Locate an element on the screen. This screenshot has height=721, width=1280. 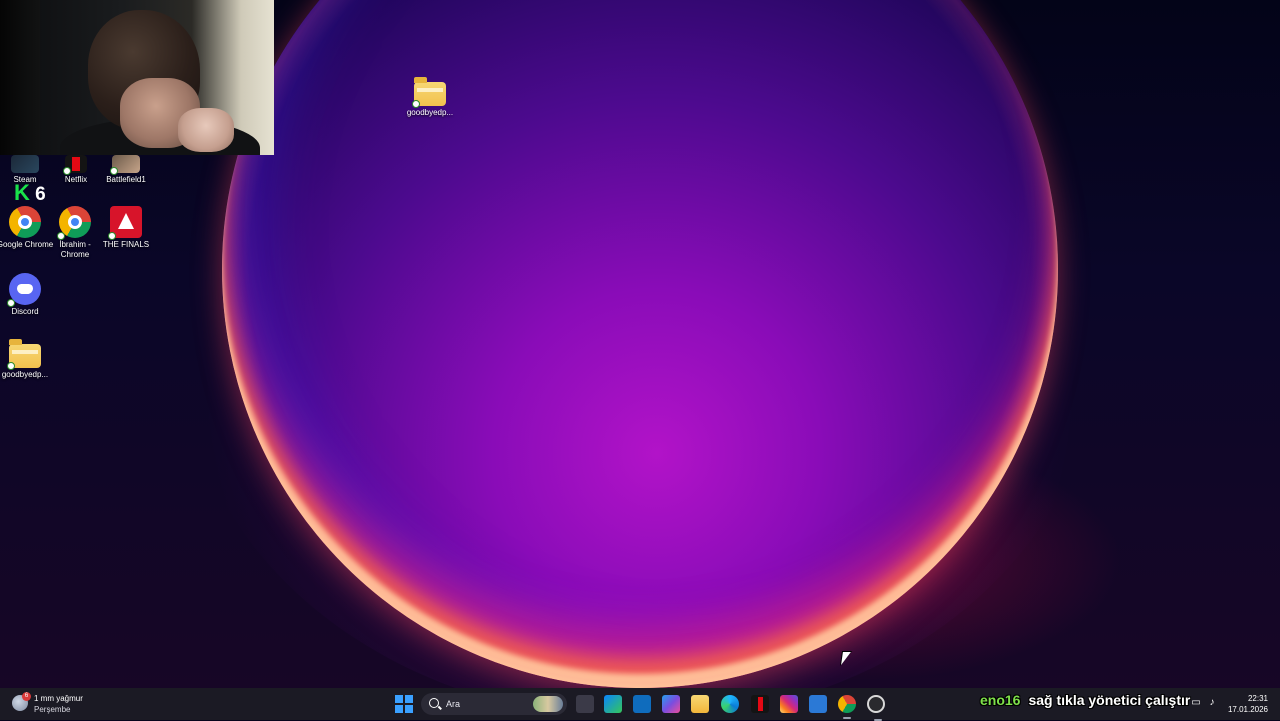
desktop-icon-label: THE FINALS is located at coordinates (126, 244).